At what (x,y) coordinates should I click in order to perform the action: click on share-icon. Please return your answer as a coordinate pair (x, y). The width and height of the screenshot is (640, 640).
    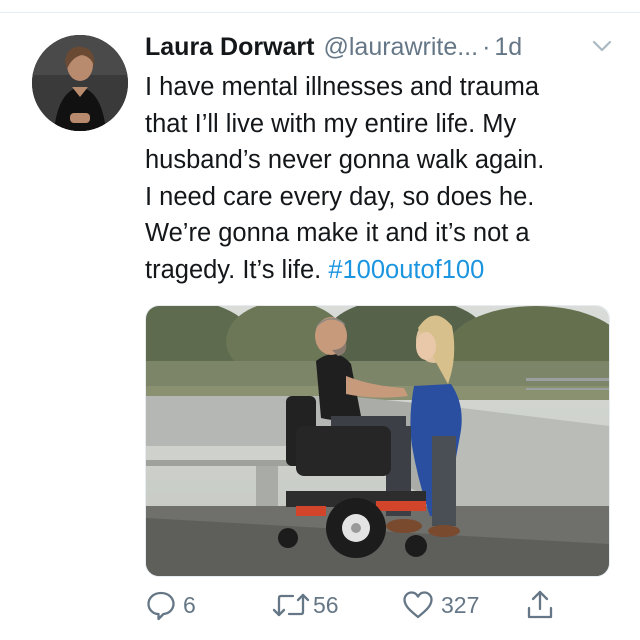
    Looking at the image, I should click on (540, 605).